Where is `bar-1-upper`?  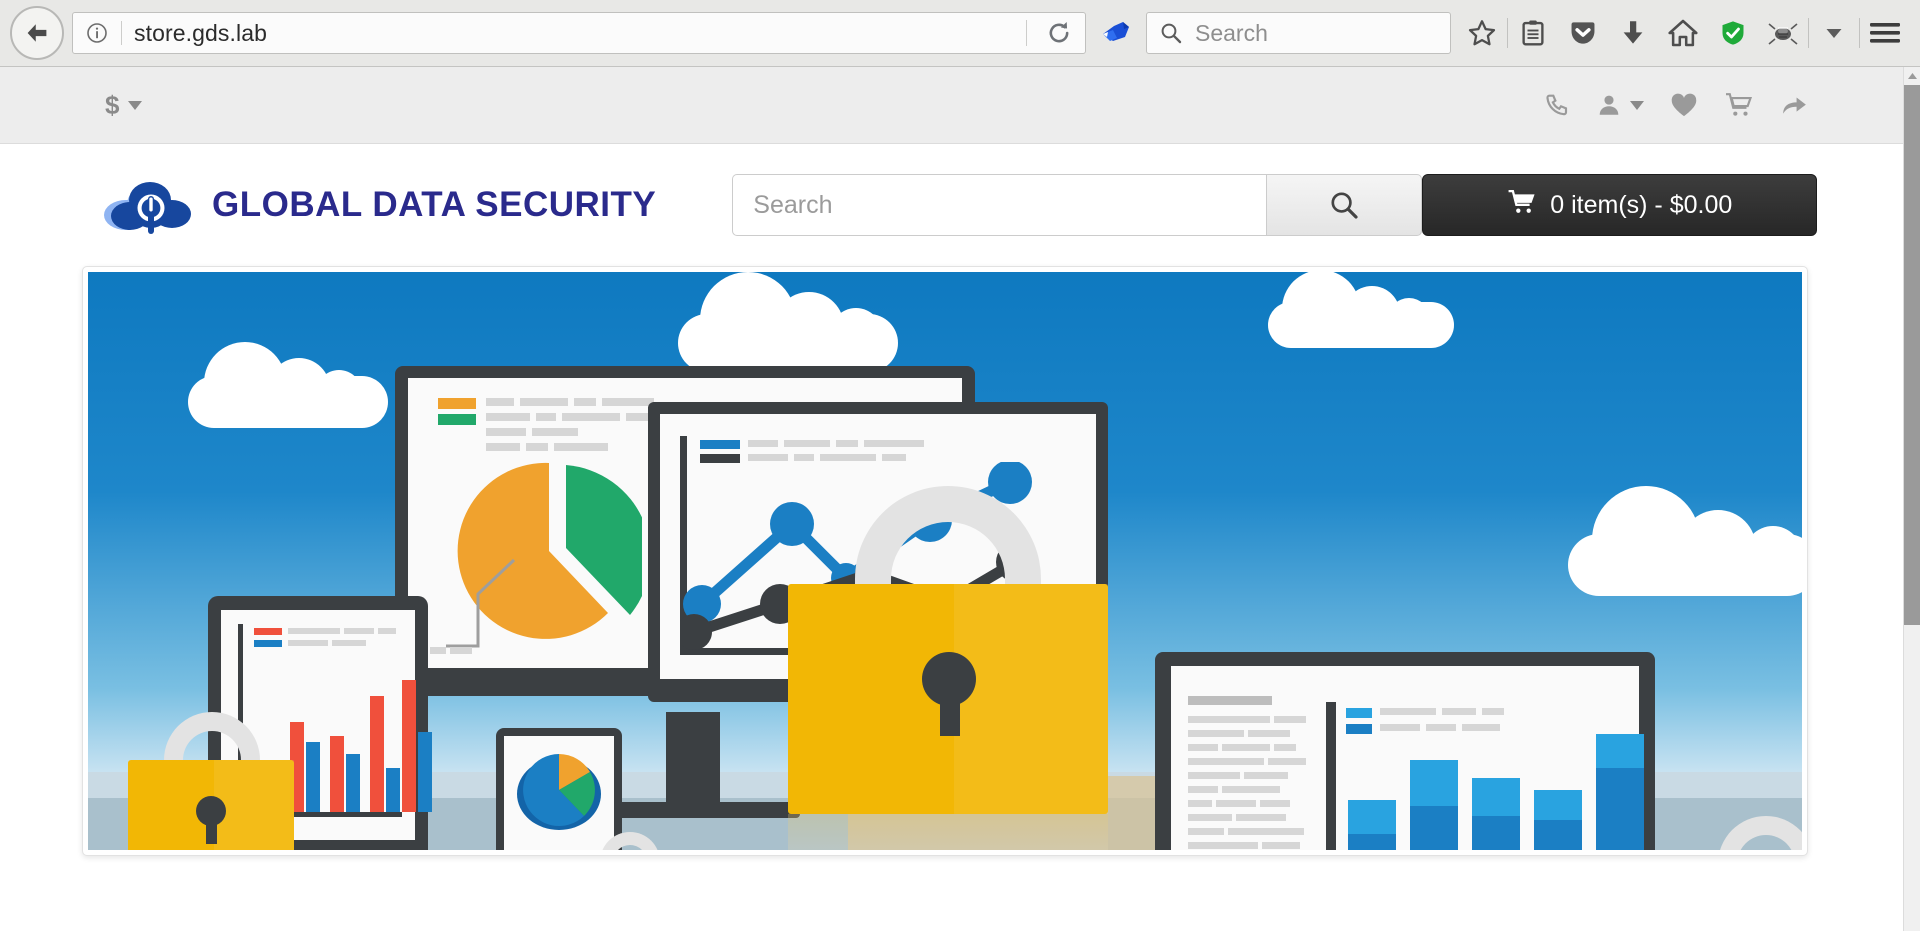
bar-1-upper is located at coordinates (1372, 817).